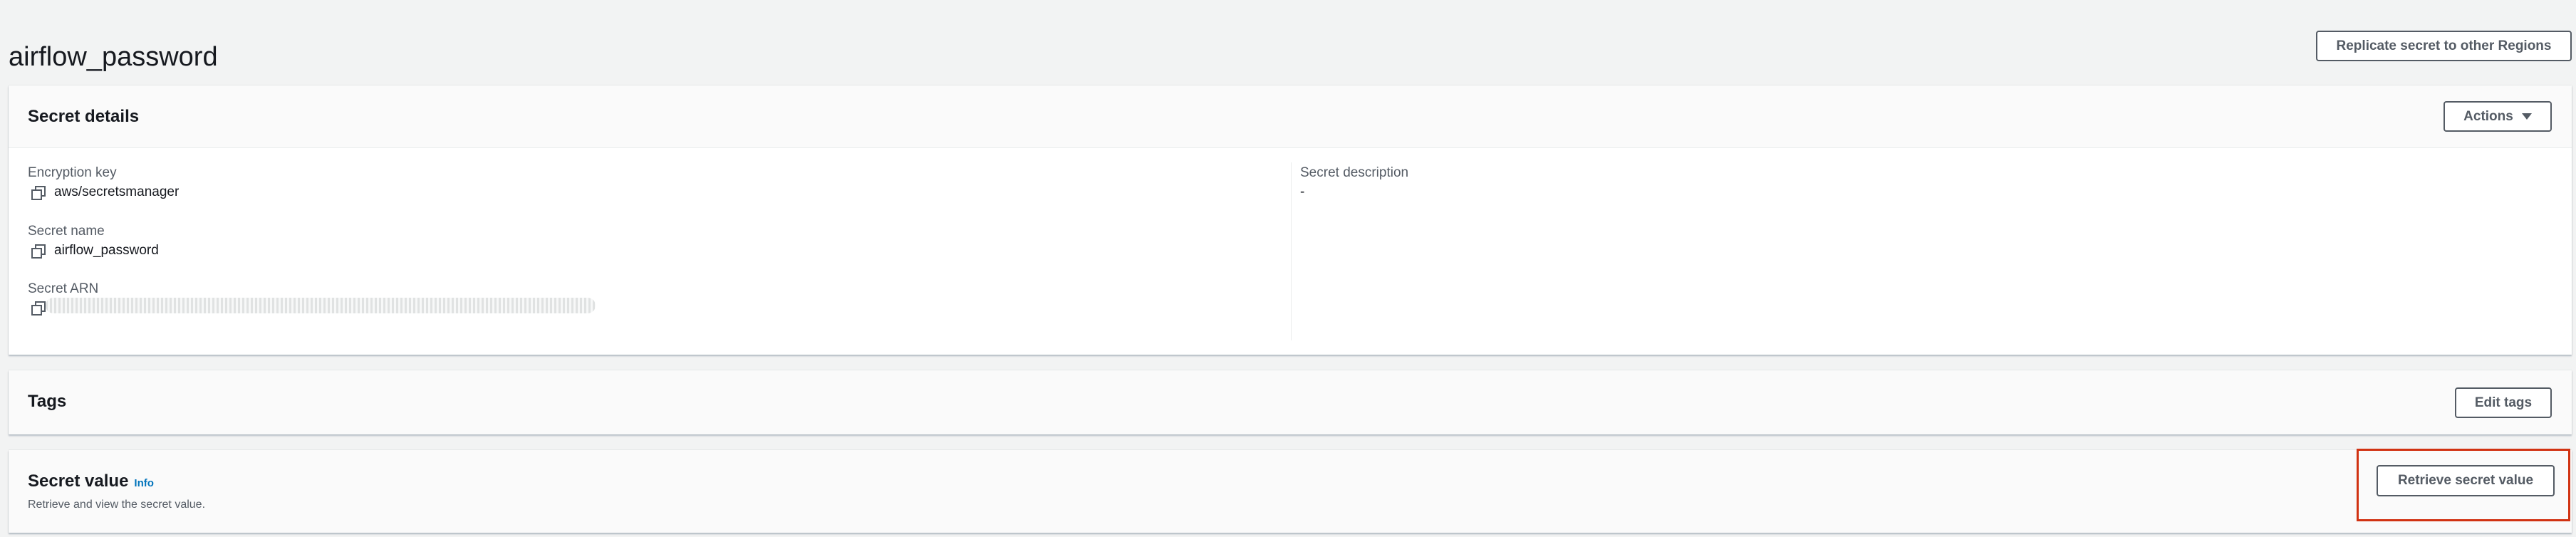 This screenshot has width=2576, height=537. What do you see at coordinates (321, 305) in the screenshot?
I see `redacted-arn` at bounding box center [321, 305].